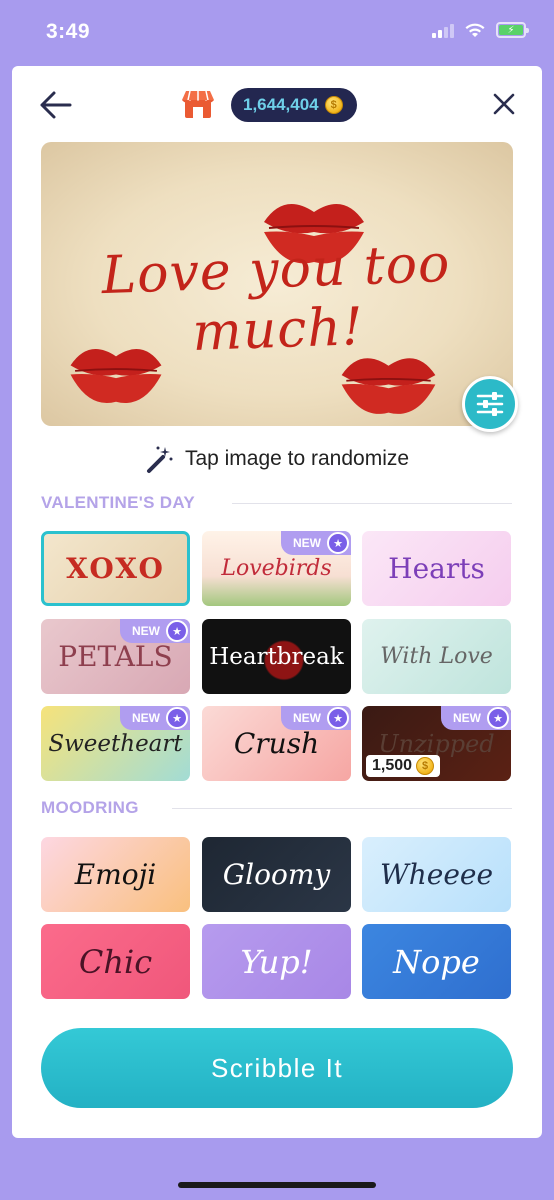 The height and width of the screenshot is (1200, 554). What do you see at coordinates (297, 458) in the screenshot?
I see `randomize-label: Tap image to randomize` at bounding box center [297, 458].